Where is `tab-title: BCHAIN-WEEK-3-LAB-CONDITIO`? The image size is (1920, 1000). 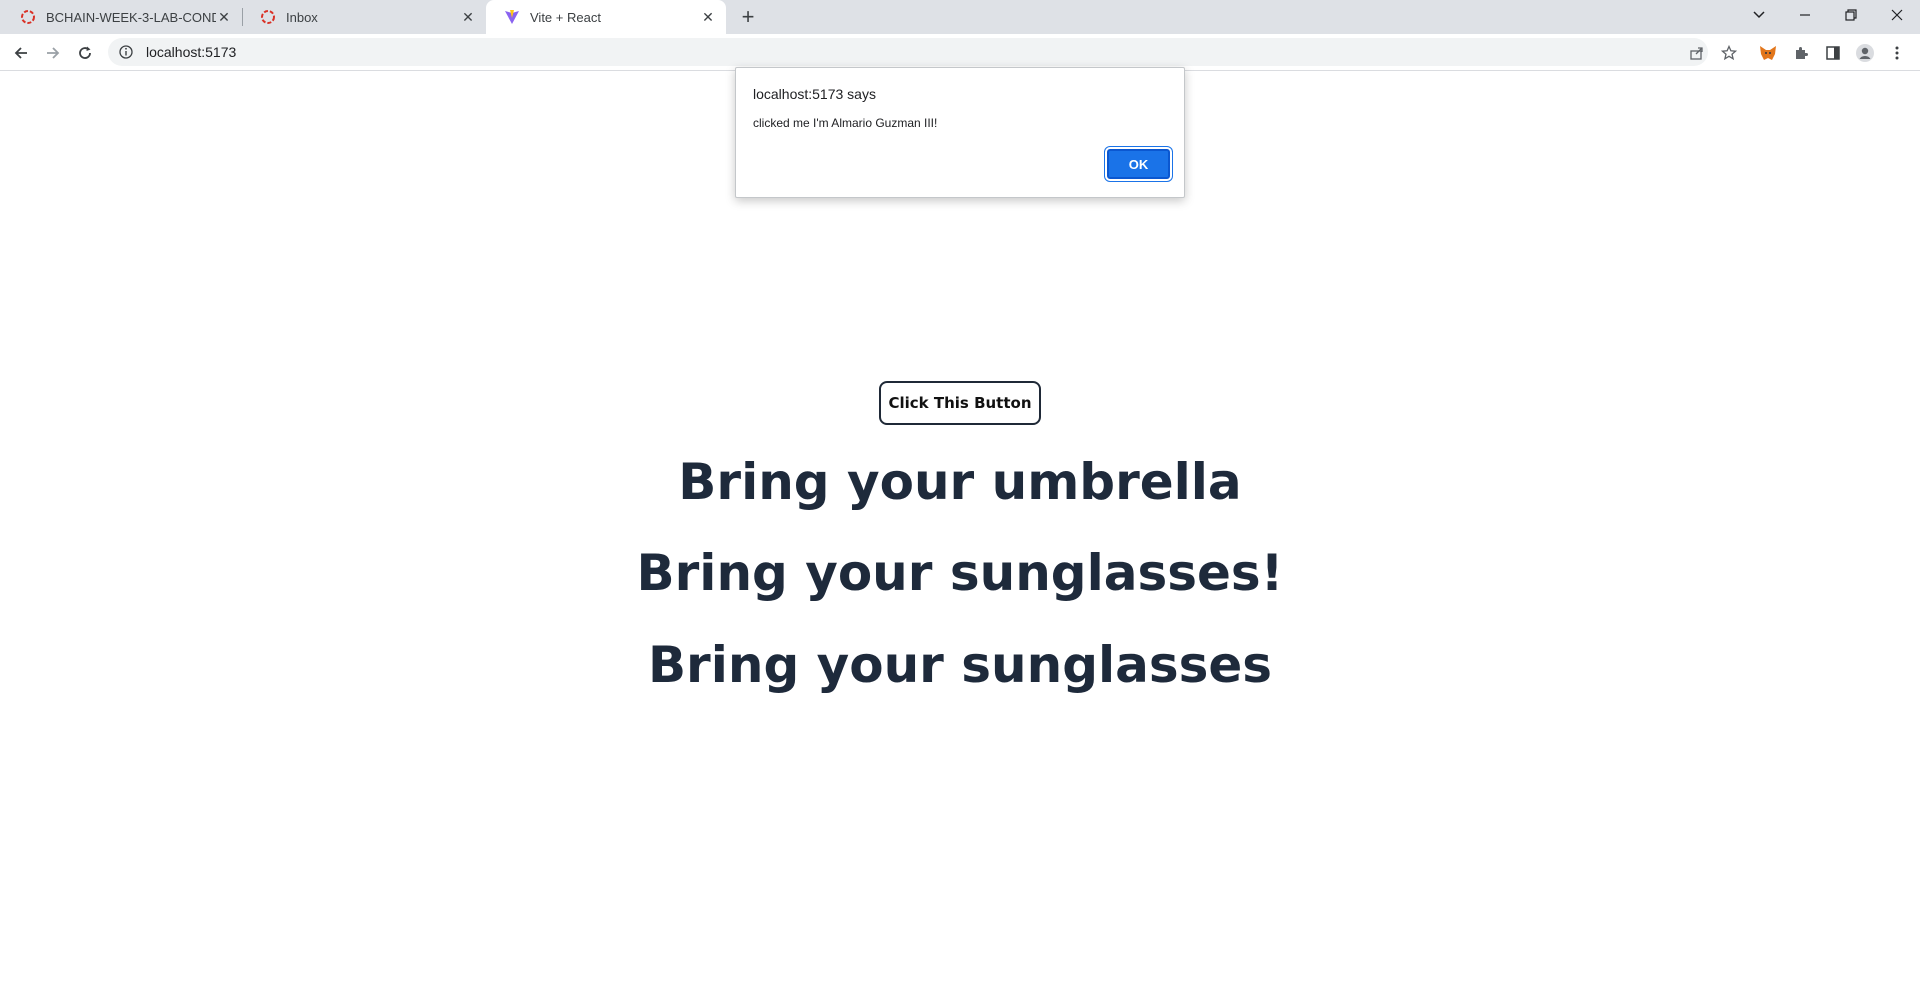 tab-title: BCHAIN-WEEK-3-LAB-CONDITIO is located at coordinates (131, 17).